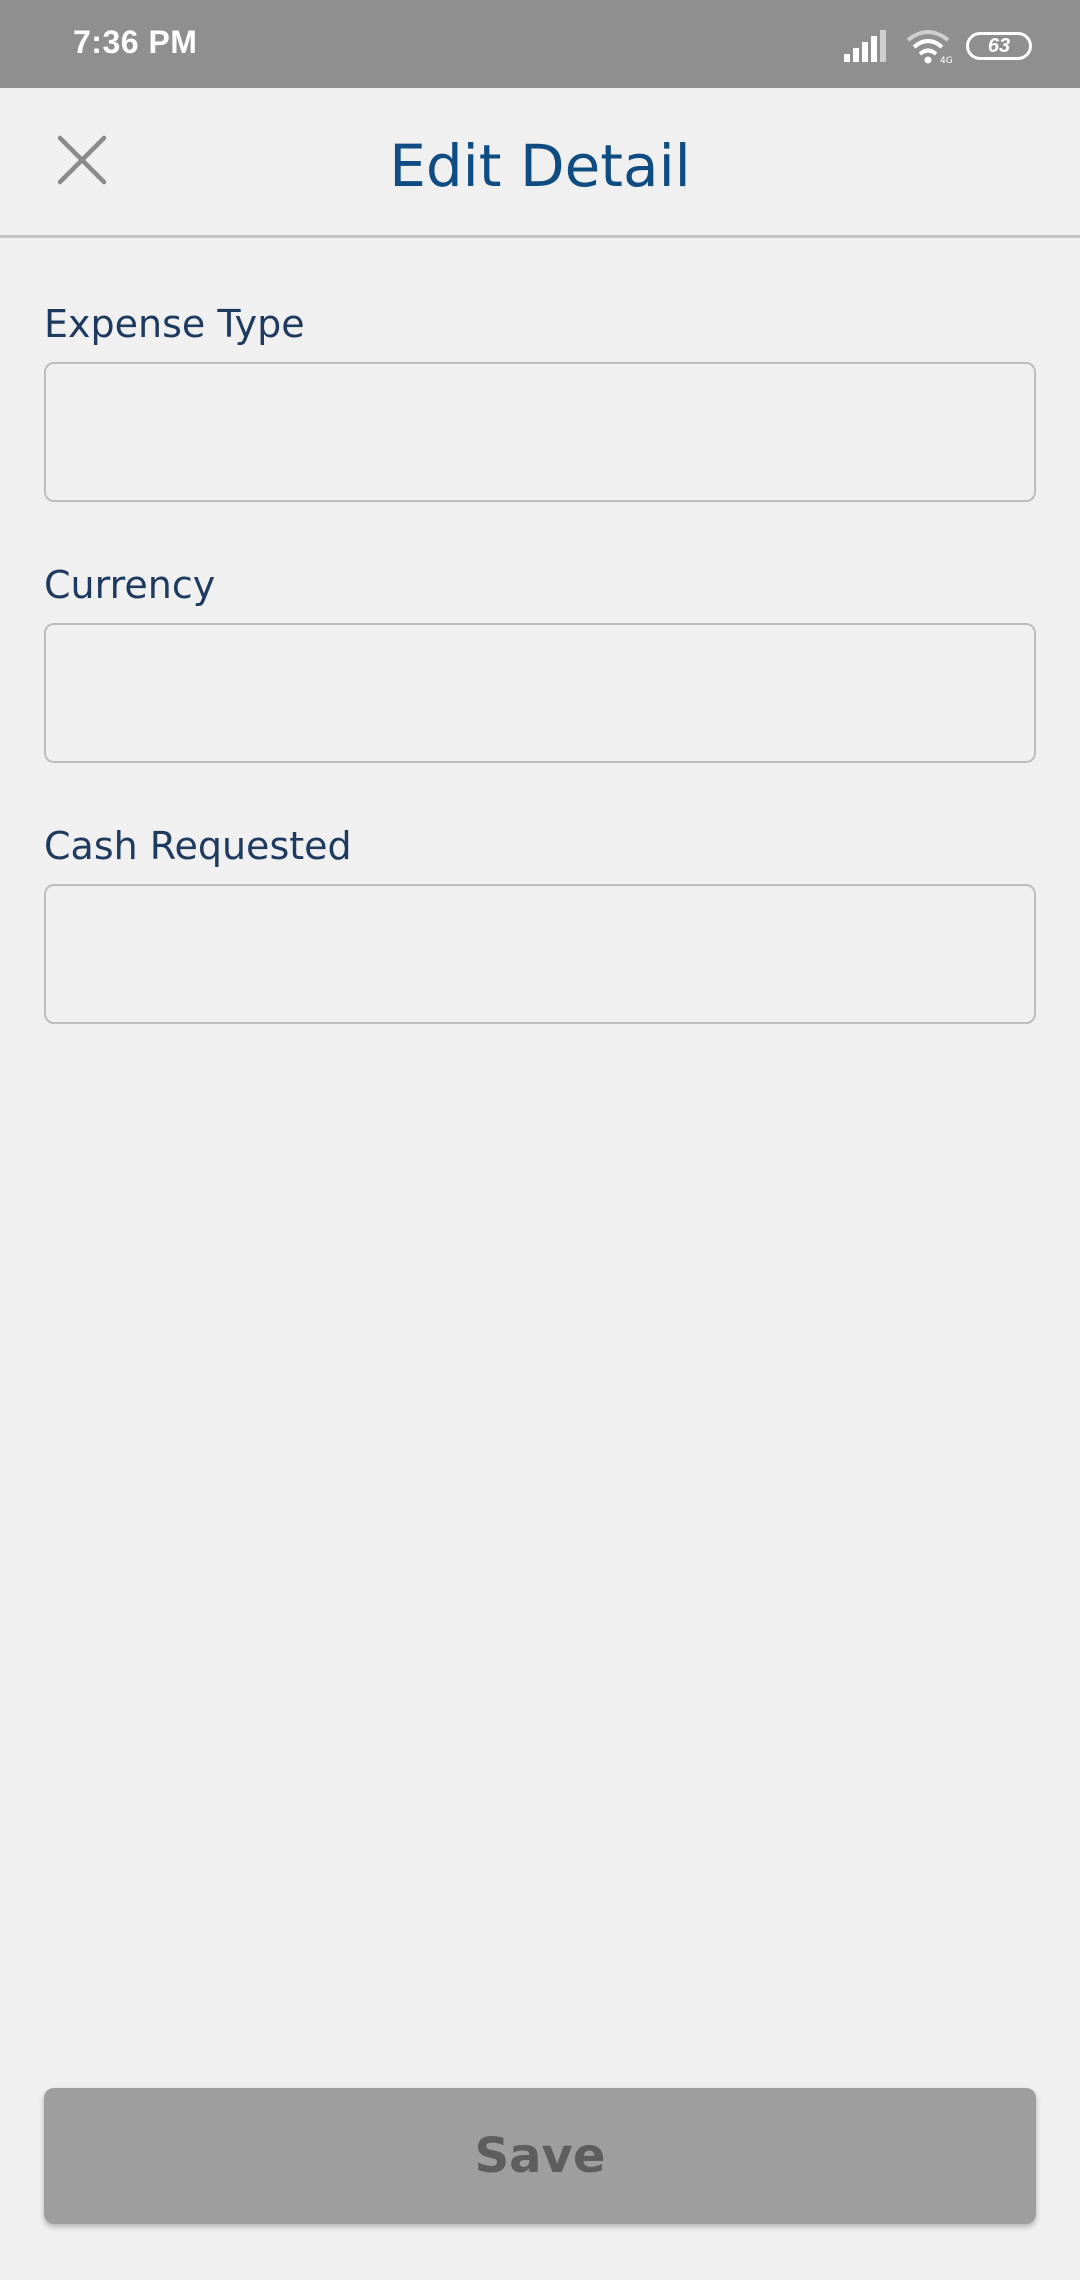 This screenshot has height=2280, width=1080. I want to click on cash-requested-input, so click(540, 954).